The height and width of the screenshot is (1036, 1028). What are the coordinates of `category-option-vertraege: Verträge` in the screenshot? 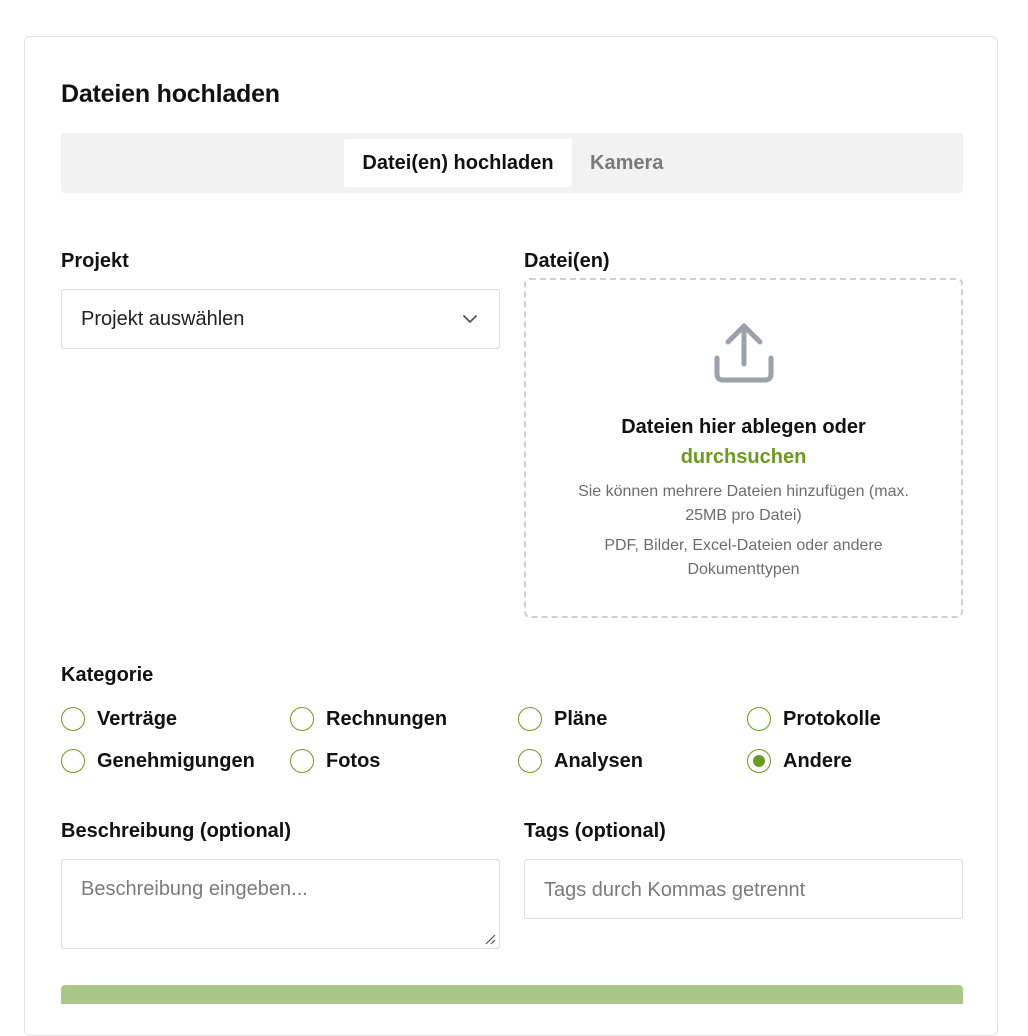 It's located at (119, 719).